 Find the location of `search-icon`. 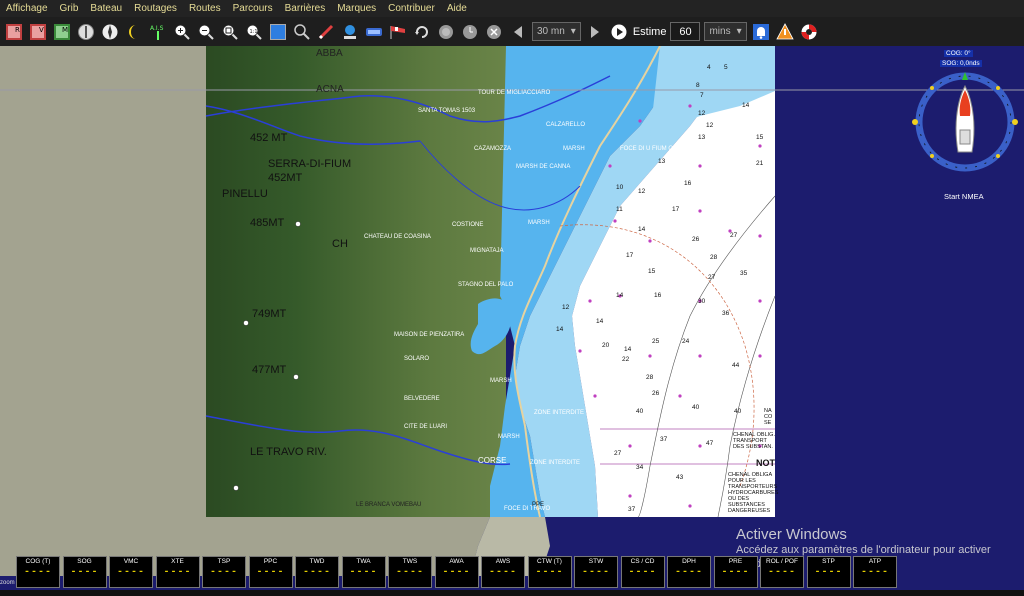

search-icon is located at coordinates (302, 32).